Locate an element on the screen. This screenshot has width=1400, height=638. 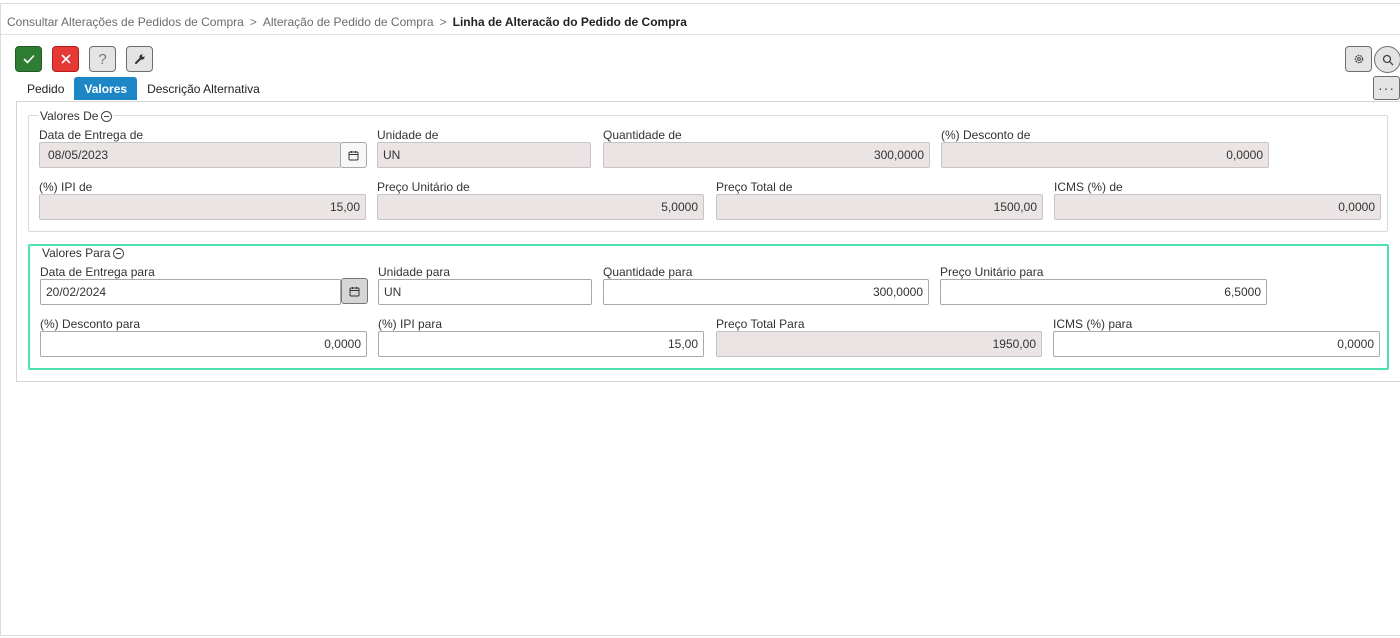
preco-total-de-field: 1500,00 is located at coordinates (879, 207).